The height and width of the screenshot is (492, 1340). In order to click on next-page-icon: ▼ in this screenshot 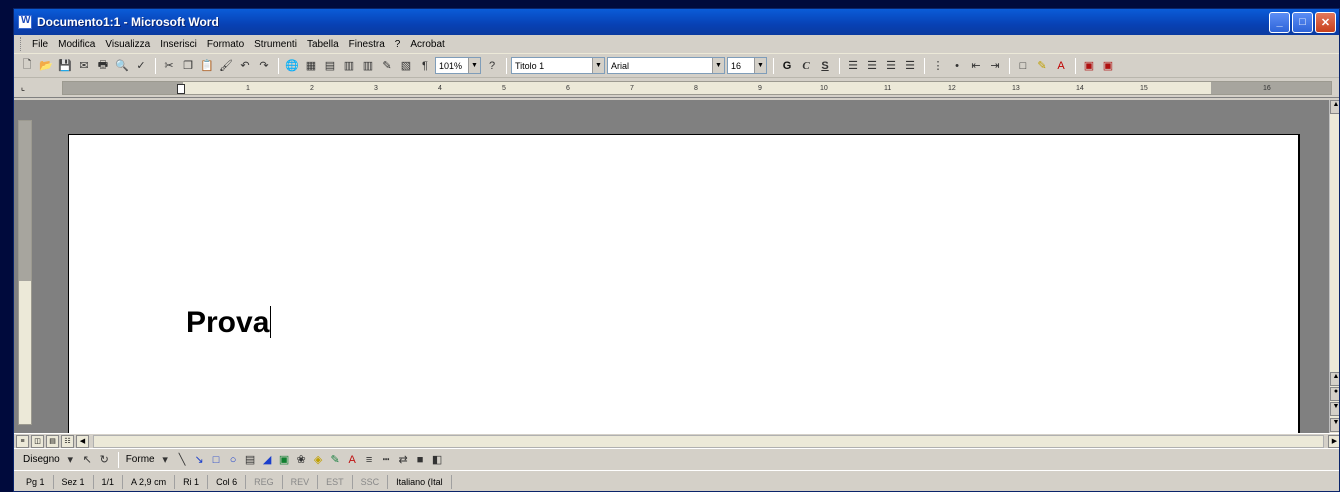, I will do `click(1334, 409)`.